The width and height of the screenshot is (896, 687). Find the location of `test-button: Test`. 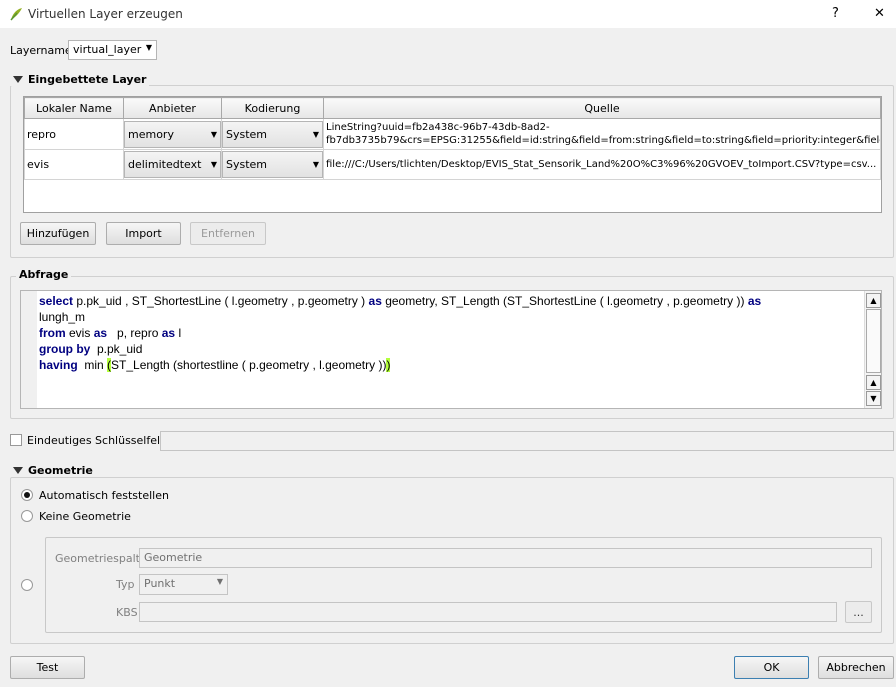

test-button: Test is located at coordinates (47, 667).